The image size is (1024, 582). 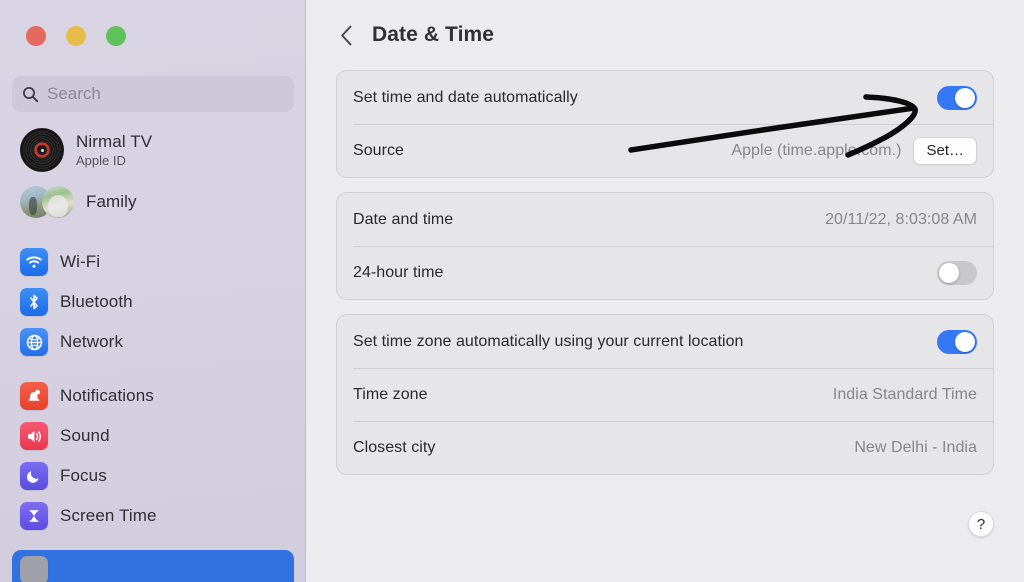 I want to click on closest-city-value: New Delhi - India, so click(x=915, y=447).